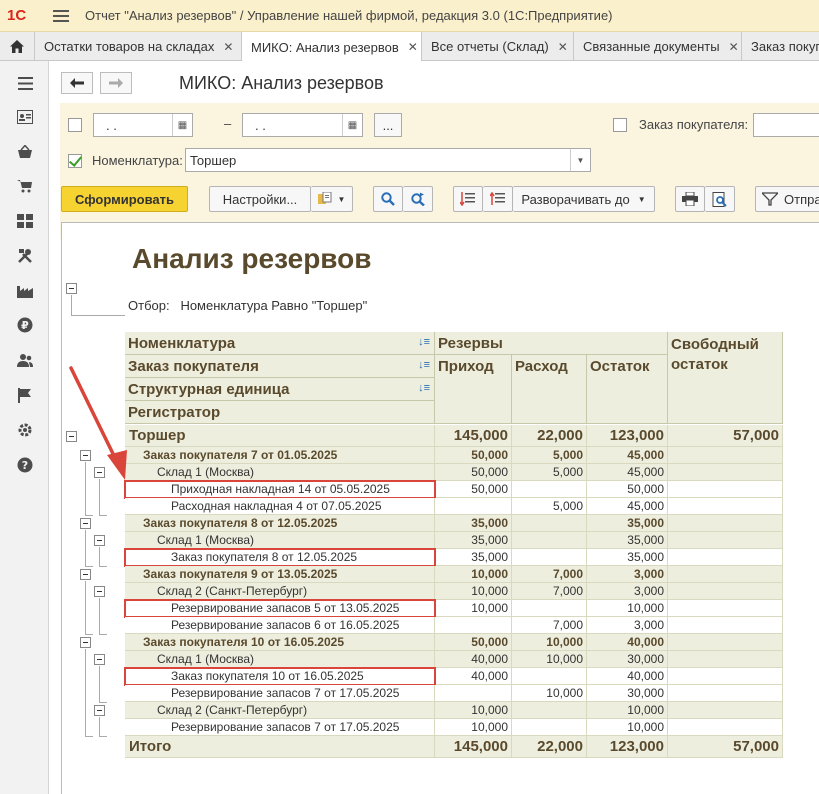 The height and width of the screenshot is (794, 819). What do you see at coordinates (75, 161) in the screenshot?
I see `nomenclature-checkbox` at bounding box center [75, 161].